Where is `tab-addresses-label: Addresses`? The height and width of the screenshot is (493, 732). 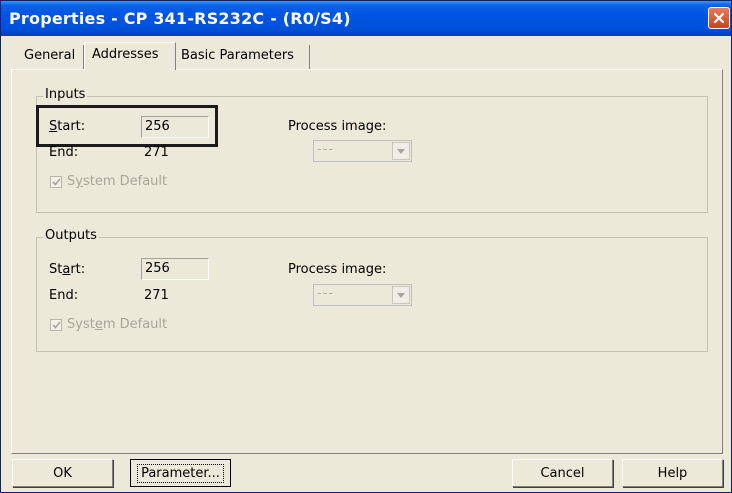 tab-addresses-label: Addresses is located at coordinates (125, 54).